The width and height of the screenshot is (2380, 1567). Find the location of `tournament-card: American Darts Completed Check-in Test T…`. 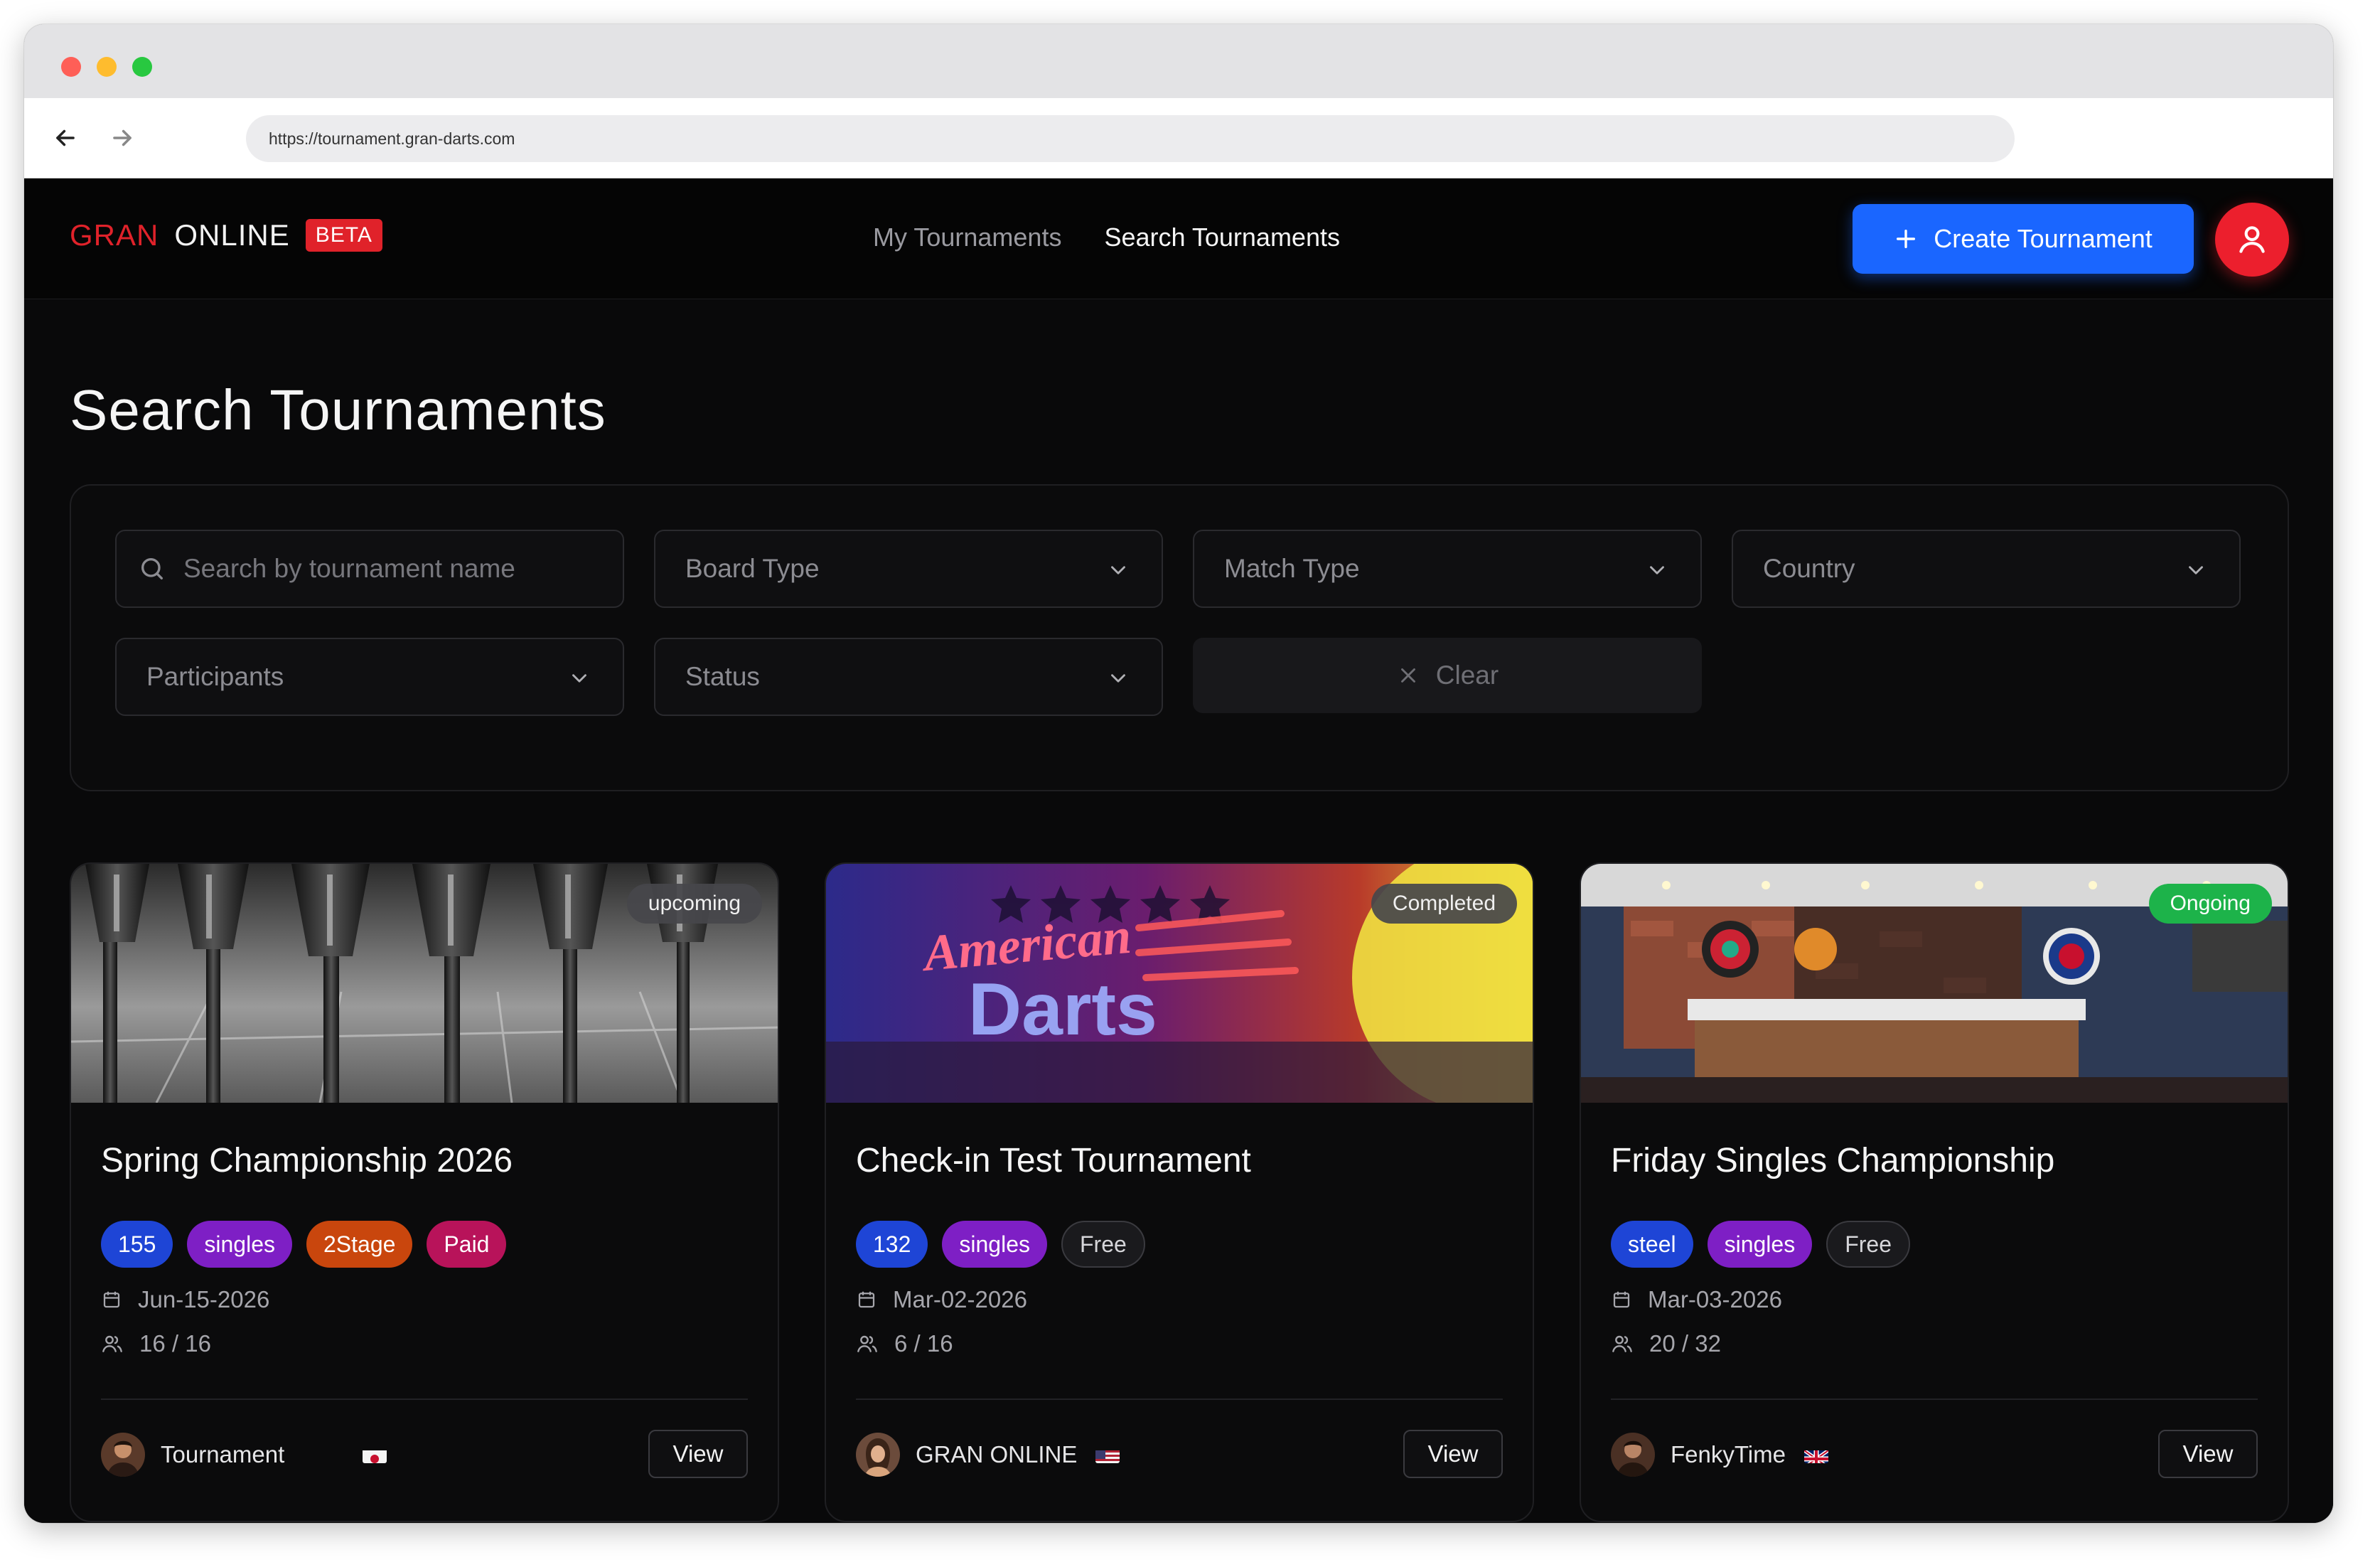

tournament-card: American Darts Completed Check-in Test T… is located at coordinates (1179, 1192).